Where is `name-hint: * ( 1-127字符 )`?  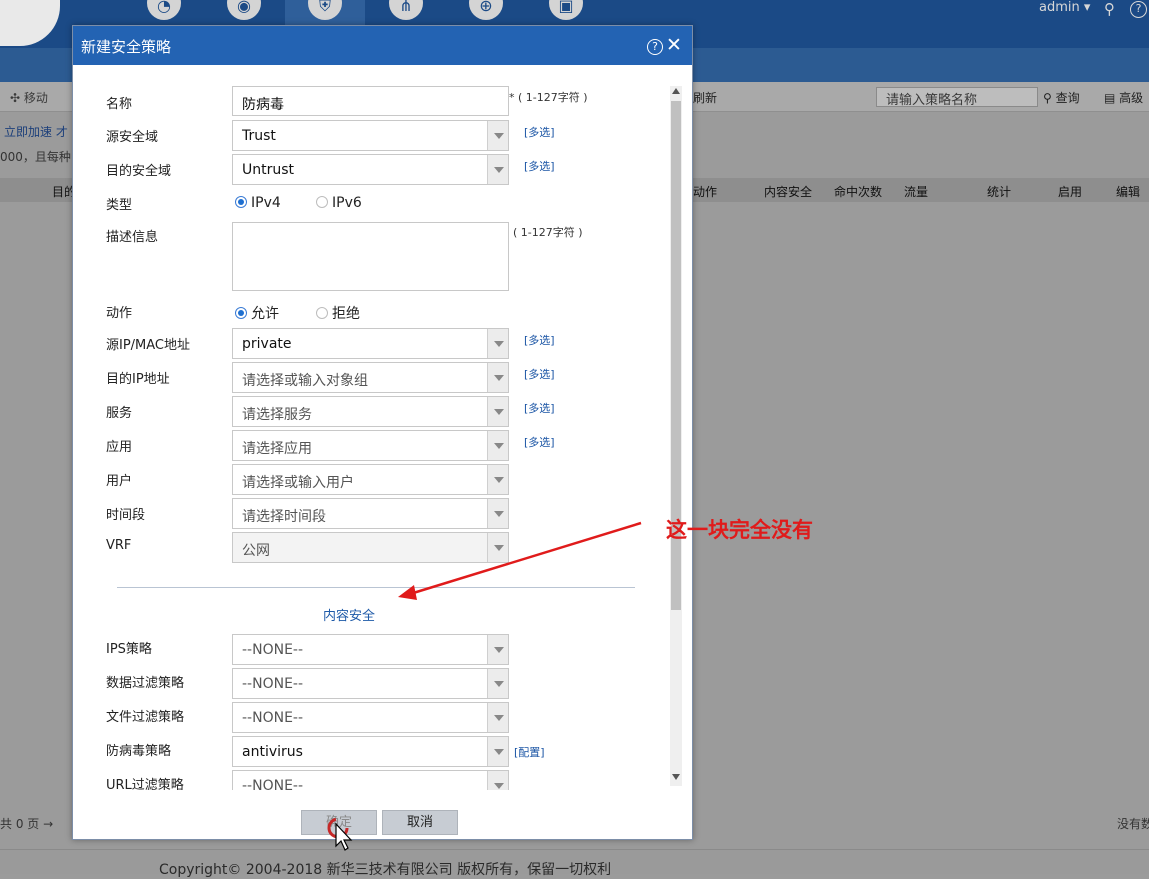
name-hint: * ( 1-127字符 ) is located at coordinates (548, 97).